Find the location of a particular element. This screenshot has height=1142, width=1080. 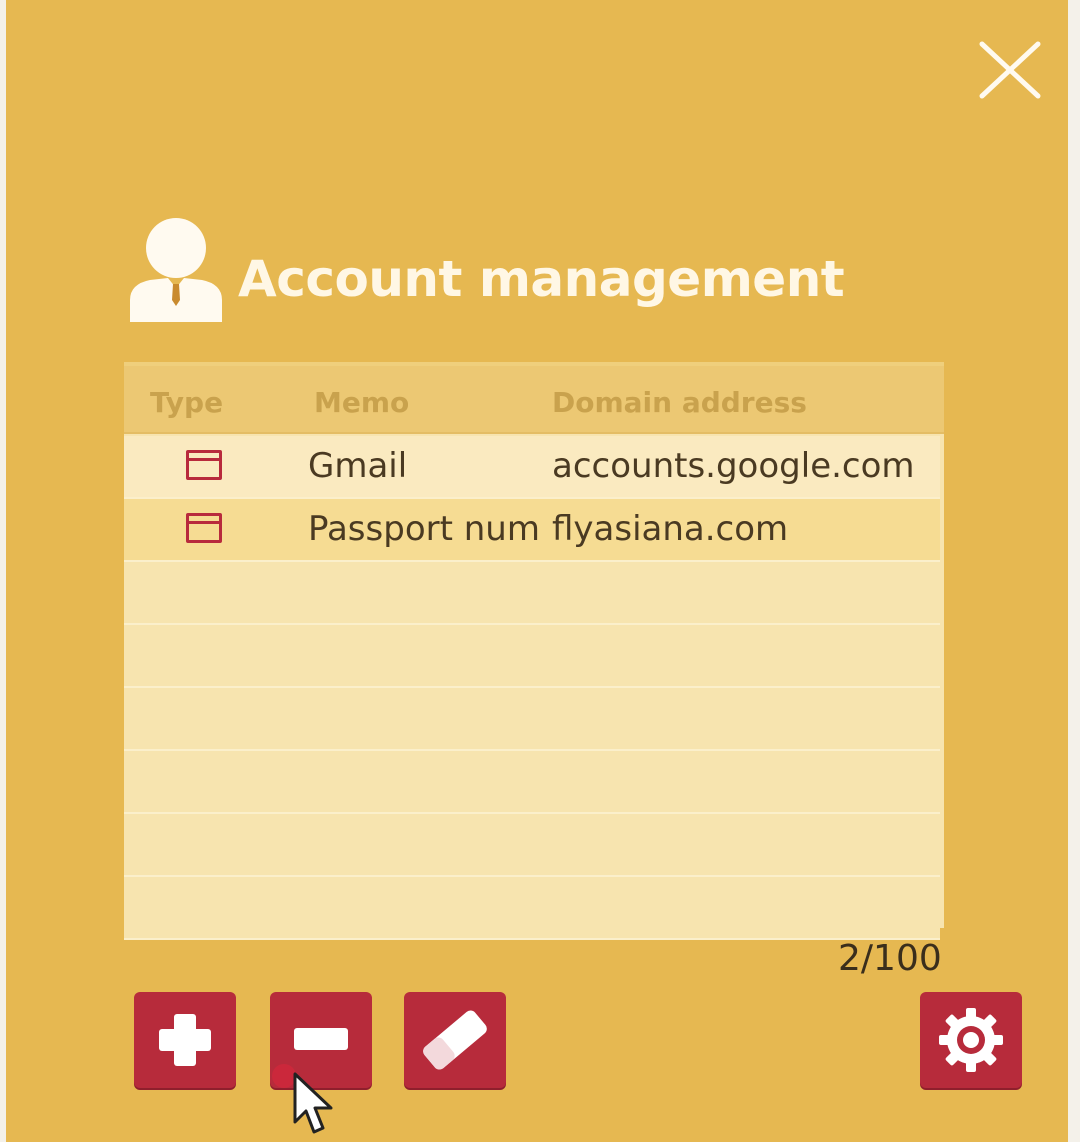

column-header-memo: Memo is located at coordinates (361, 402).